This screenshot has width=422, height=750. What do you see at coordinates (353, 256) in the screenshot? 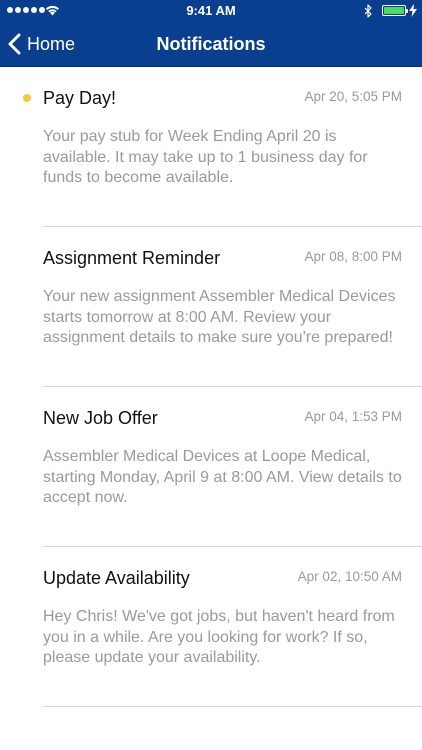
I see `notification-time: Apr 08, 8:00 PM` at bounding box center [353, 256].